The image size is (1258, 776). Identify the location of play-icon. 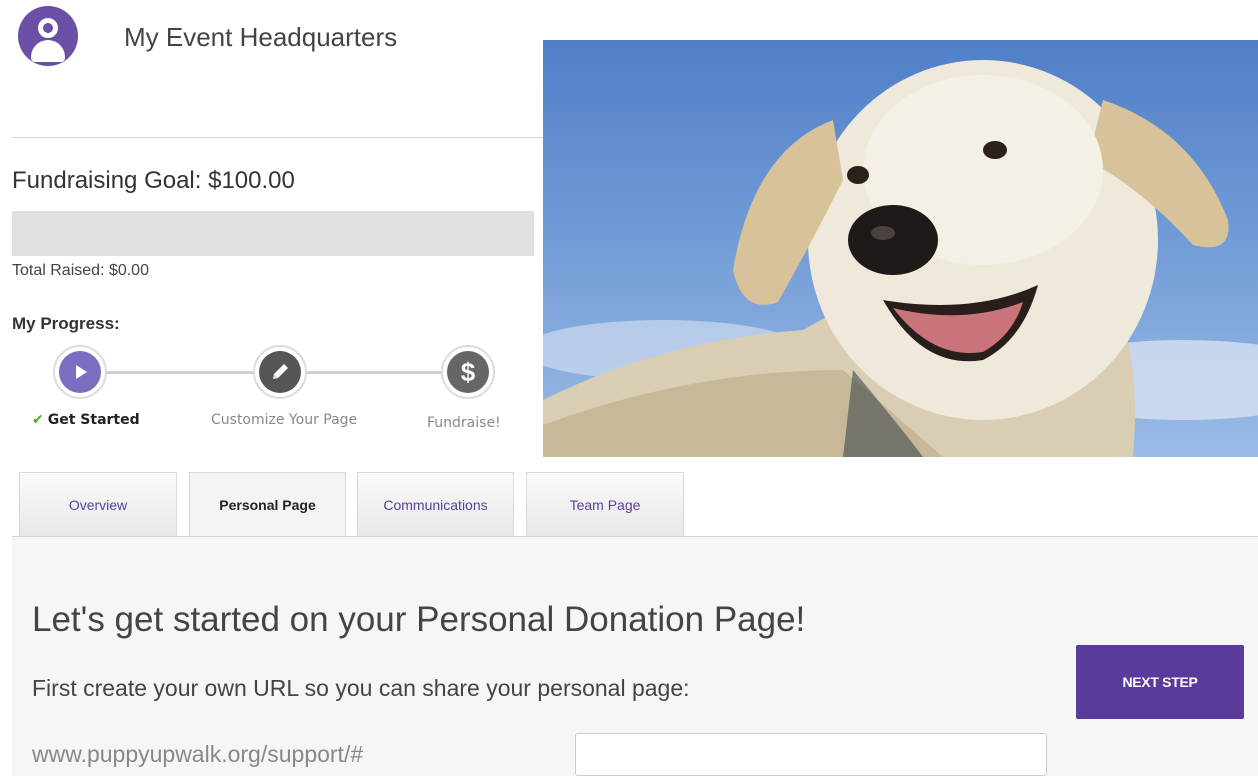
(81, 372).